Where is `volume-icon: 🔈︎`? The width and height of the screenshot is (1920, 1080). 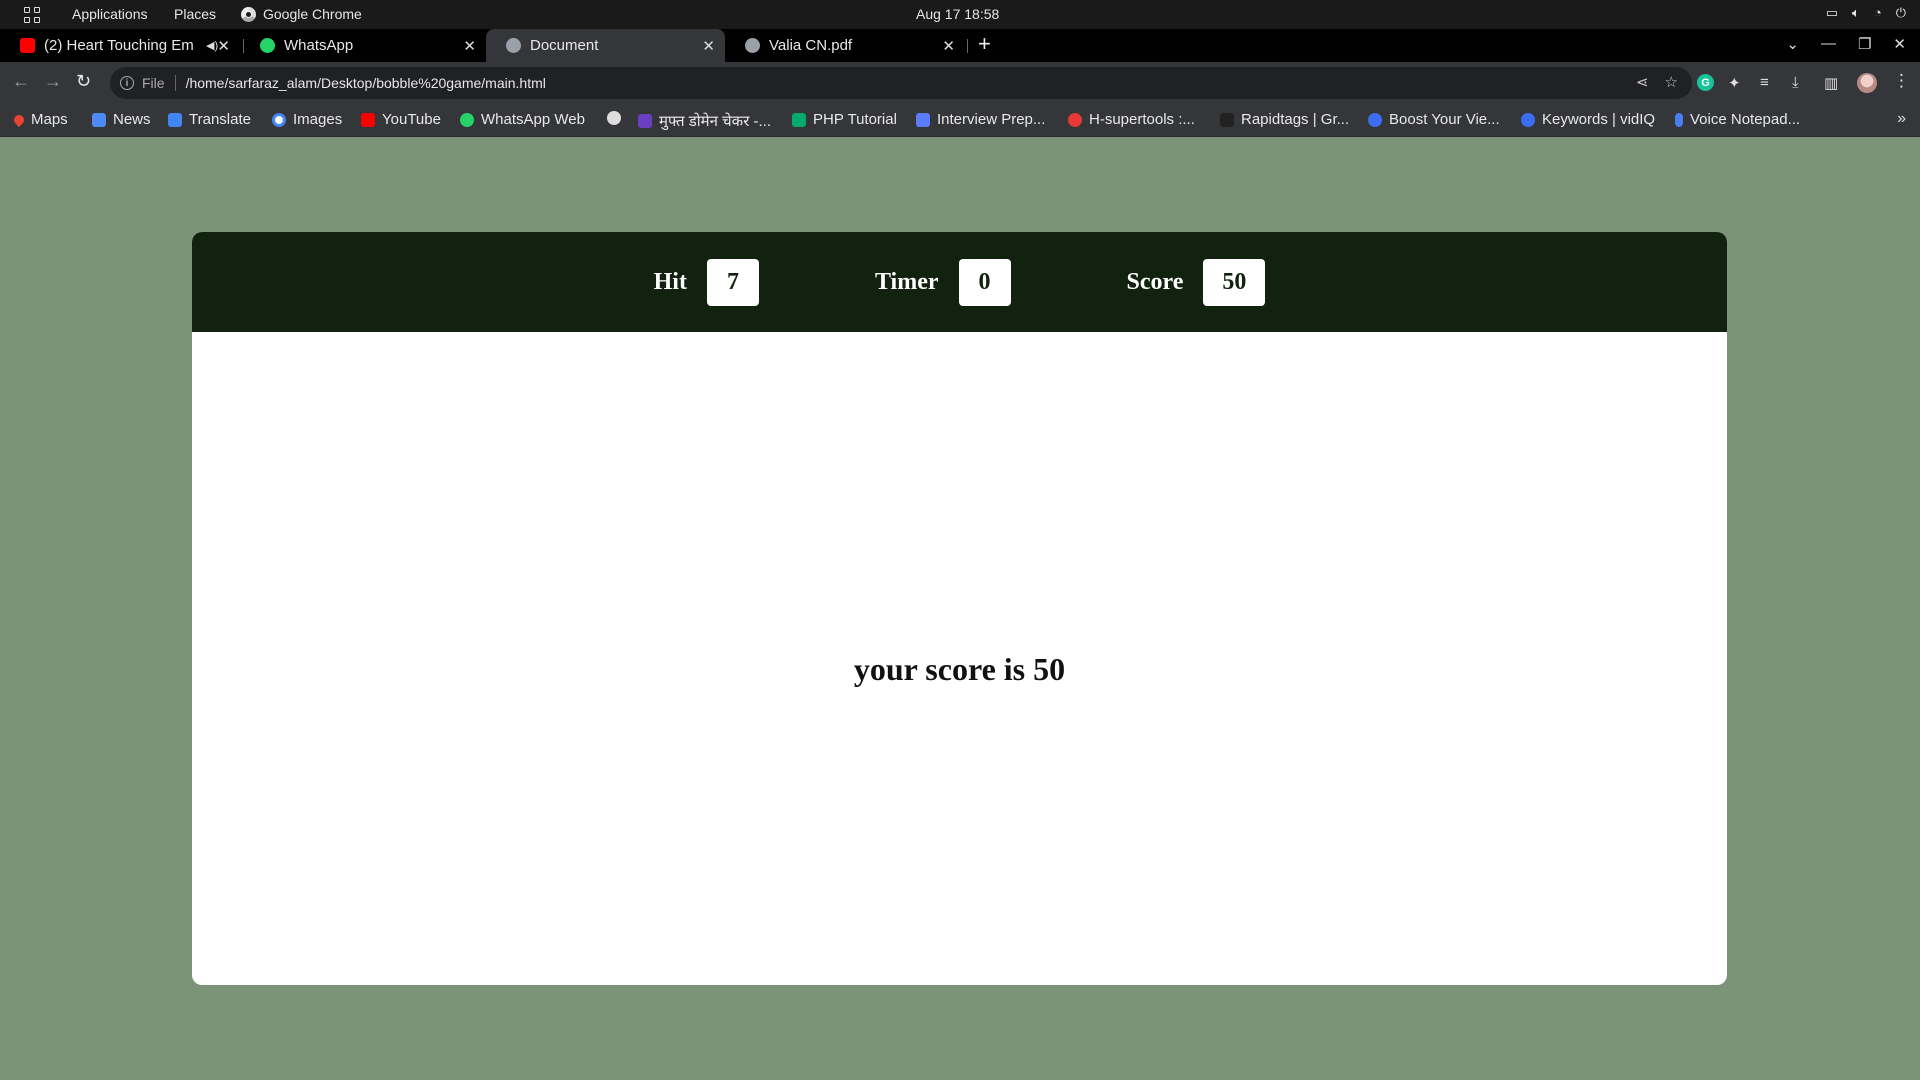
volume-icon: 🔈︎ is located at coordinates (1856, 13).